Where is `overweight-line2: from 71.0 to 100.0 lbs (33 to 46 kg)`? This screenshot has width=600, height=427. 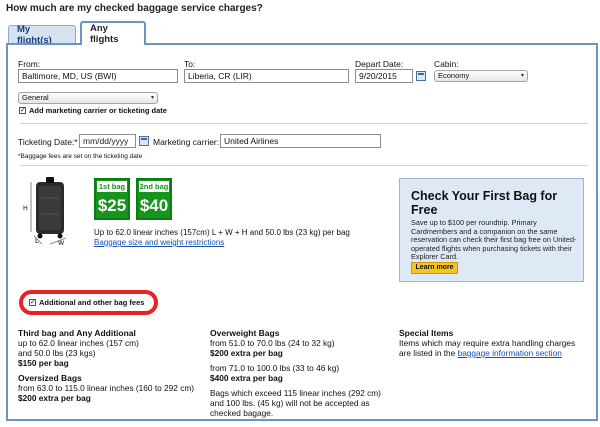
overweight-line2: from 71.0 to 100.0 lbs (33 to 46 kg) is located at coordinates (275, 368).